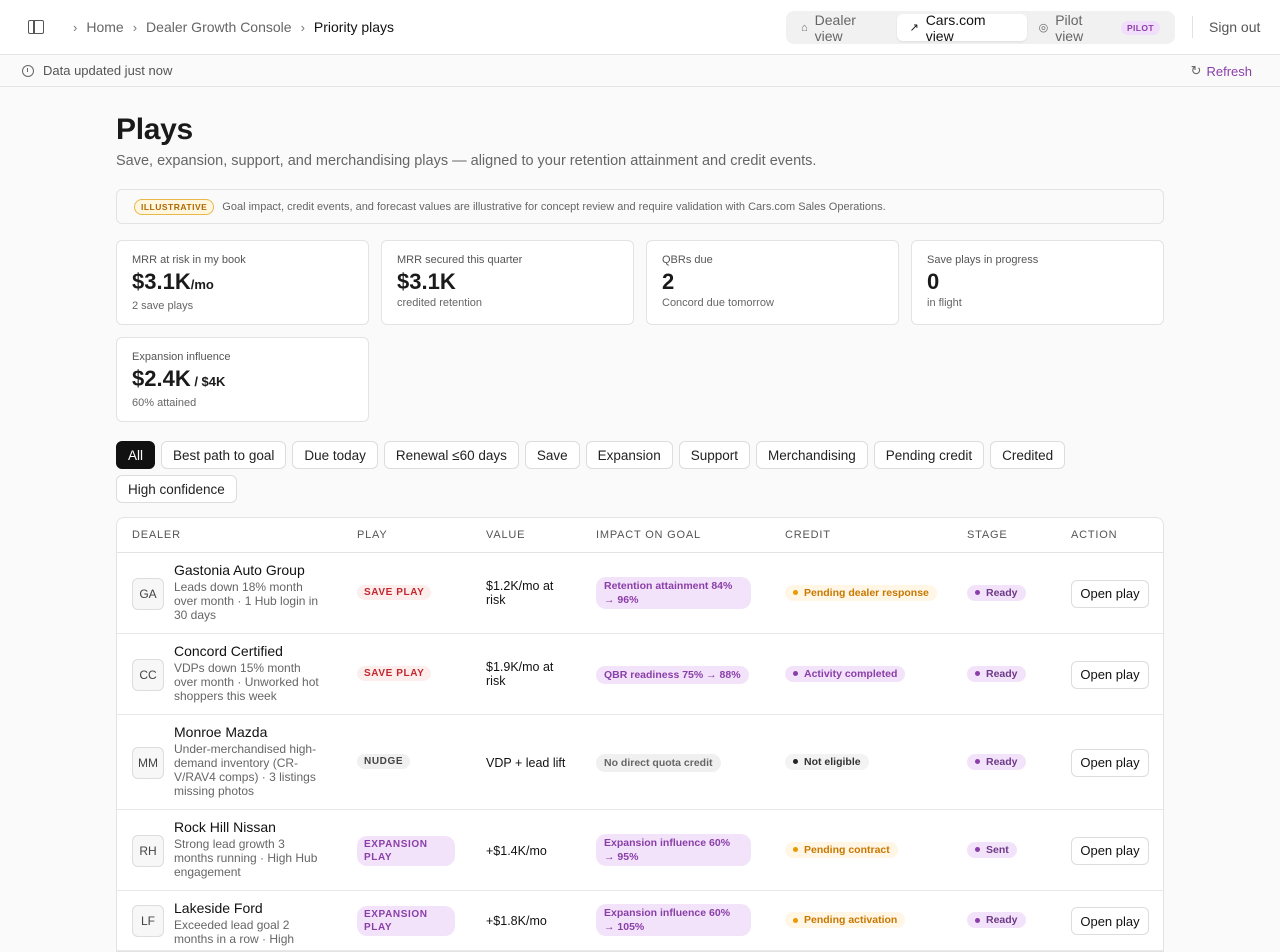 Image resolution: width=1280 pixels, height=952 pixels. What do you see at coordinates (1196, 70) in the screenshot?
I see `refresh-icon: ↻` at bounding box center [1196, 70].